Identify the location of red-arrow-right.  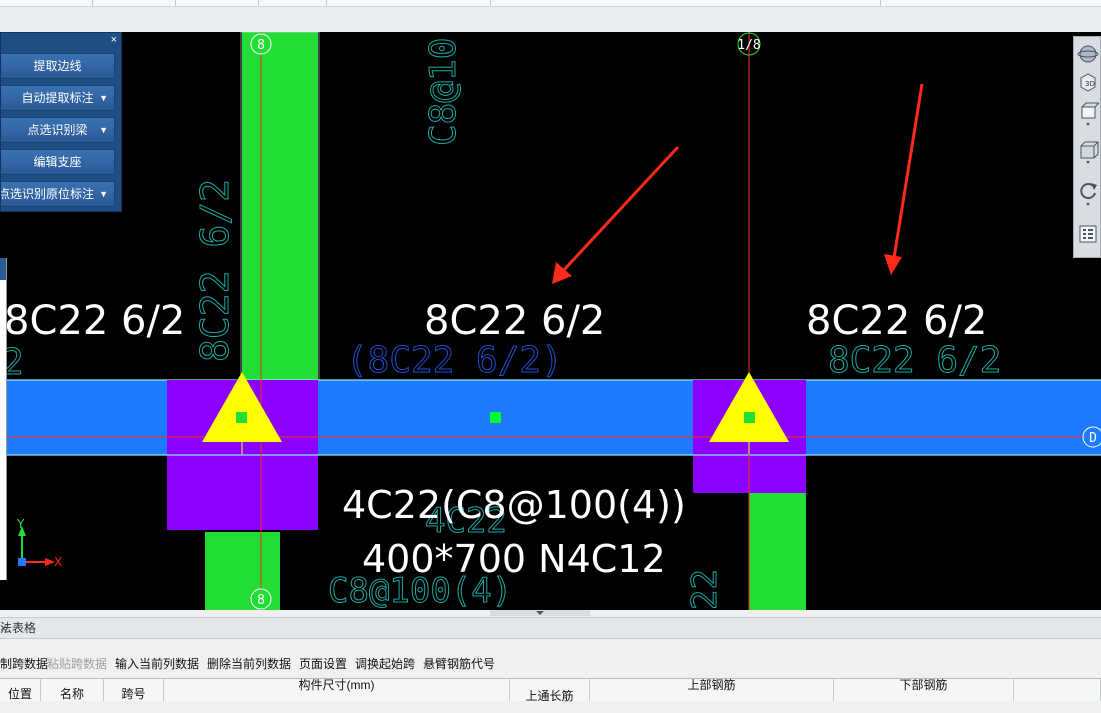
(904, 179).